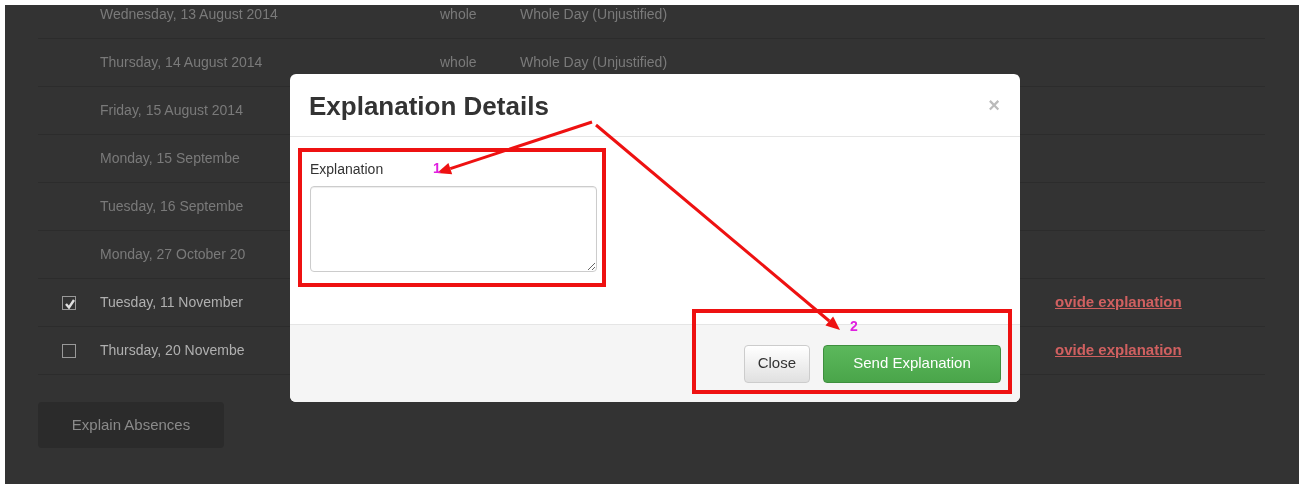 This screenshot has width=1299, height=484. Describe the element at coordinates (131, 425) in the screenshot. I see `explain-absences-button: Explain Absences` at that location.